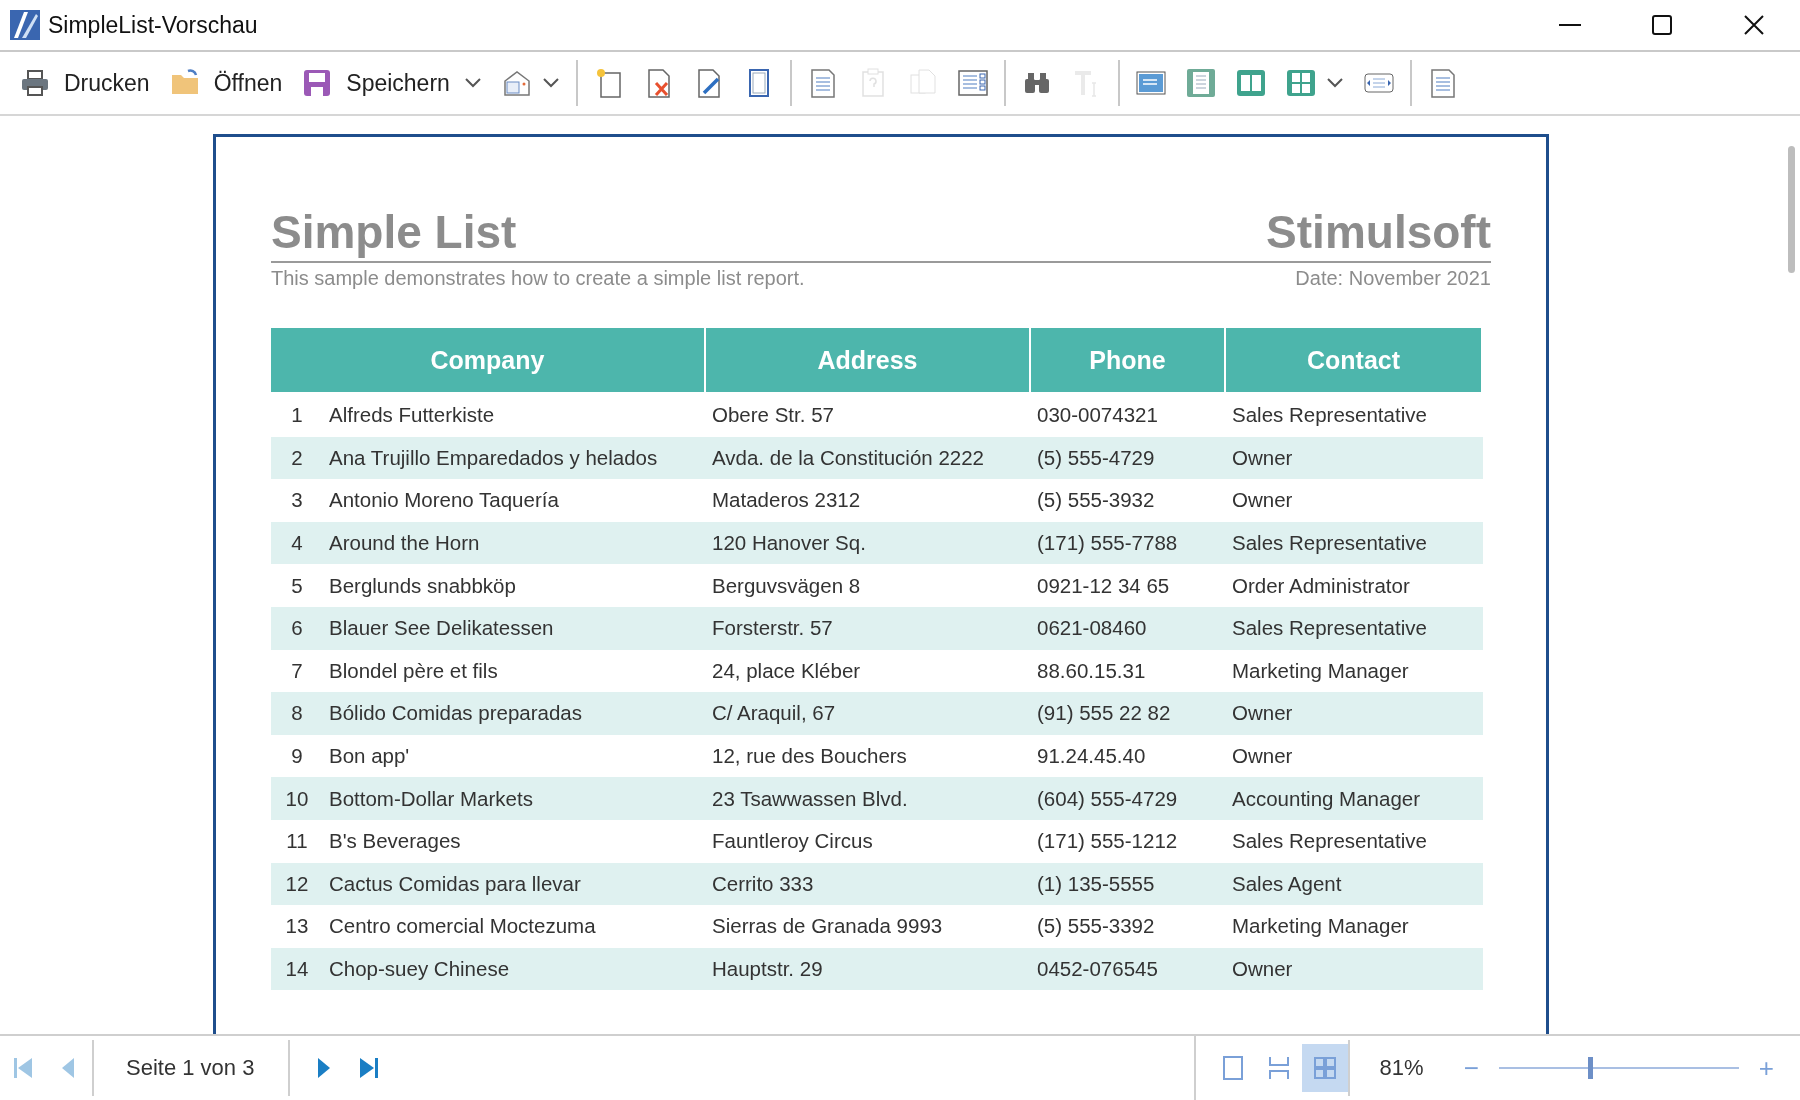  I want to click on slider-thumb, so click(1590, 1068).